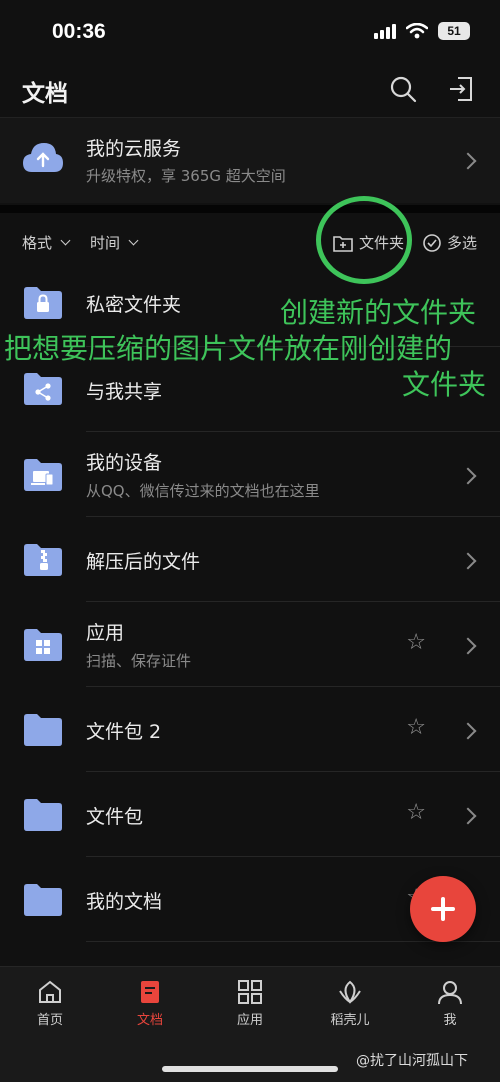 Image resolution: width=500 pixels, height=1082 pixels. What do you see at coordinates (450, 1020) in the screenshot?
I see `nav-label: 我` at bounding box center [450, 1020].